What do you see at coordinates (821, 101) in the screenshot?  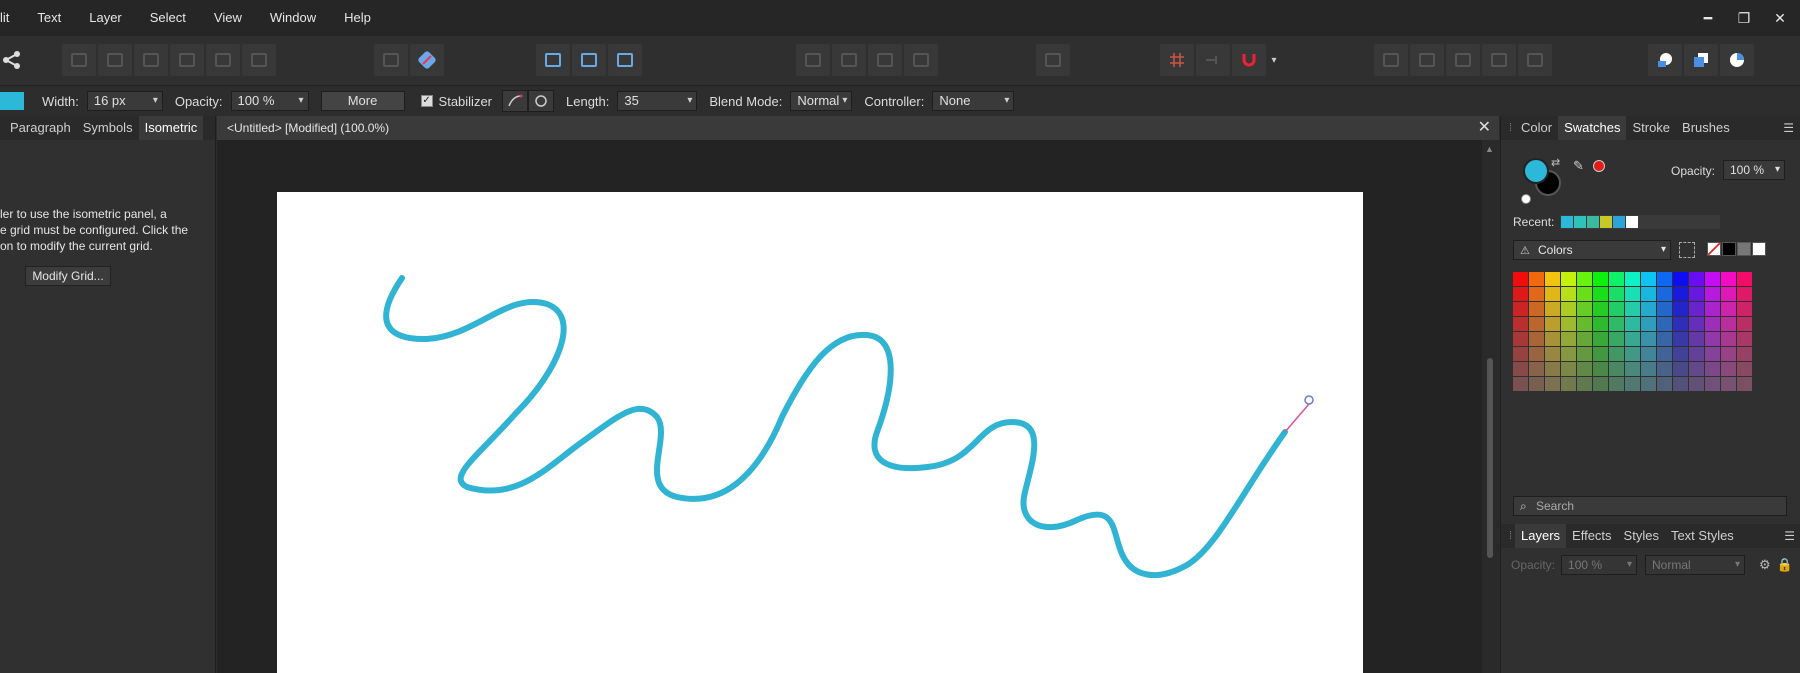 I see `blend-mode-select: Normal` at bounding box center [821, 101].